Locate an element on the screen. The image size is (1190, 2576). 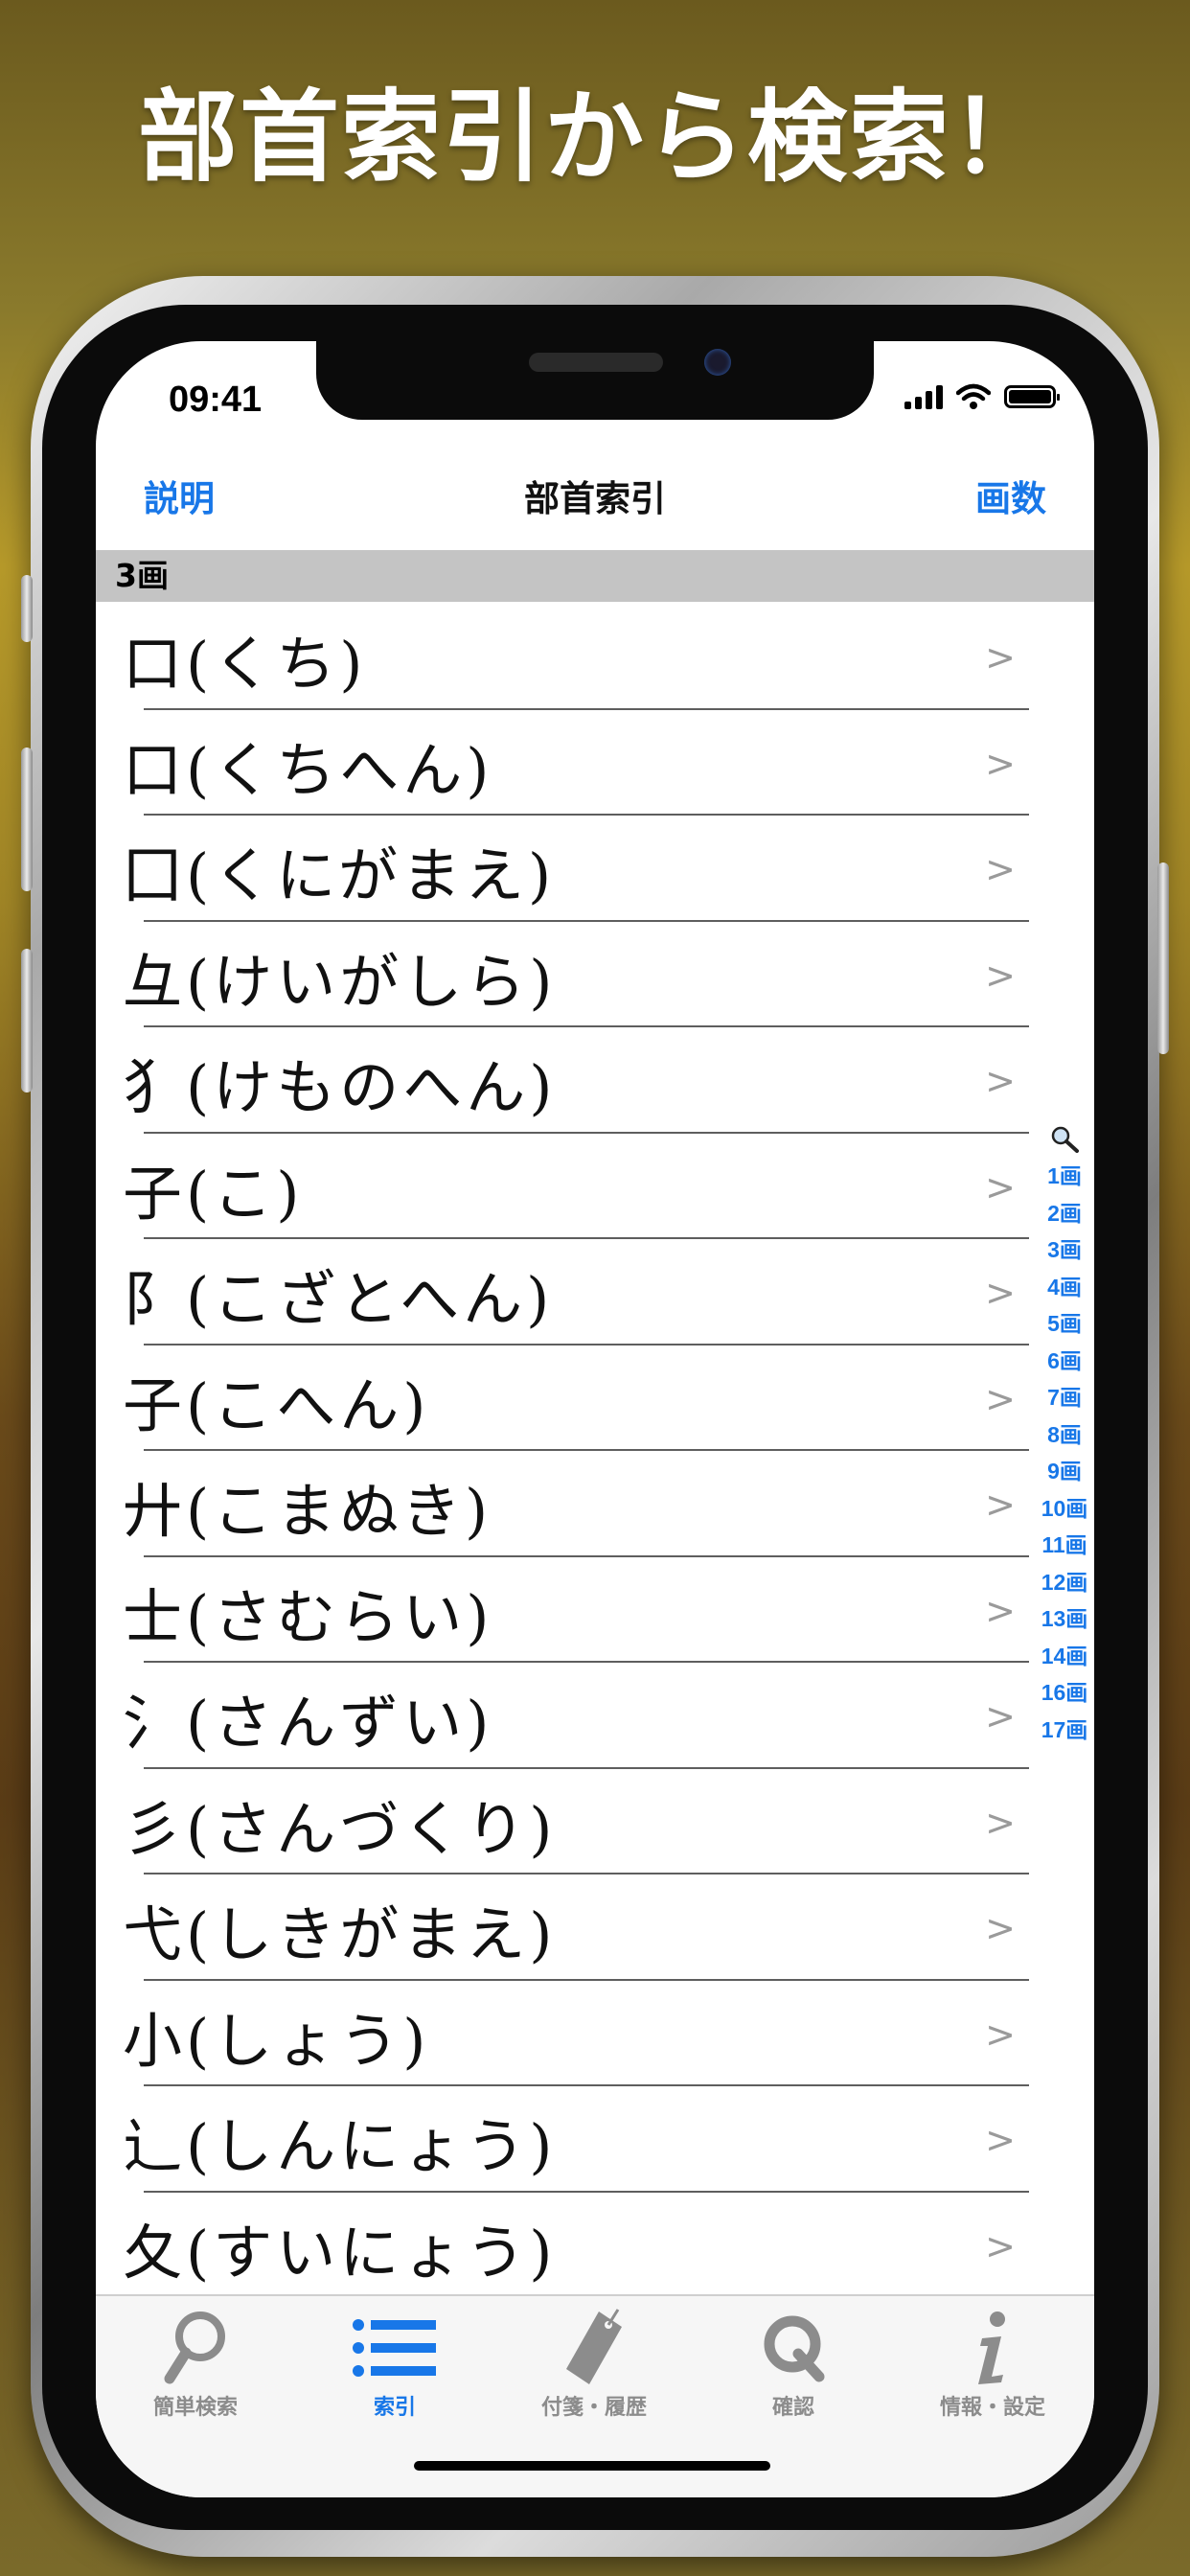
q-icon is located at coordinates (794, 2348).